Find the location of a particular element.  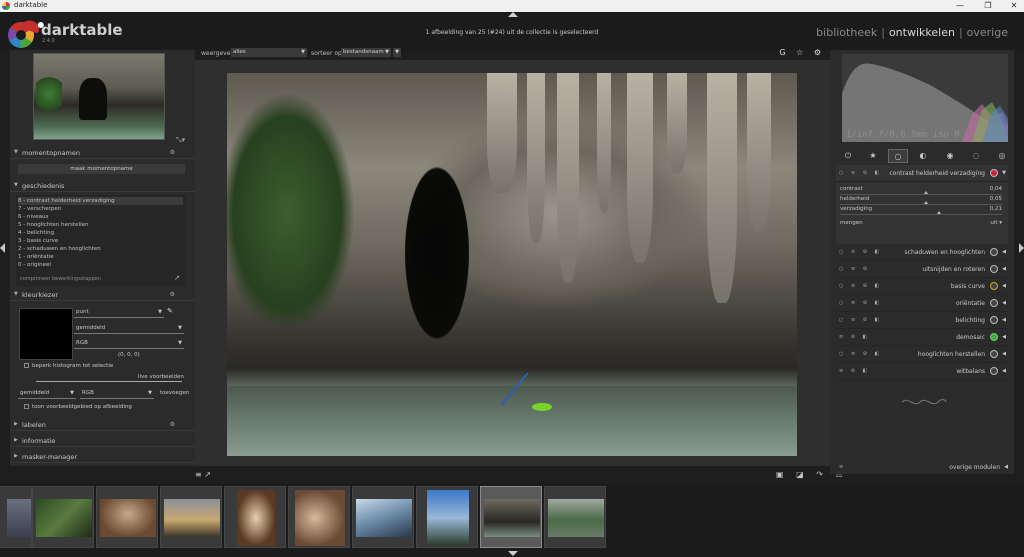

filmstrip is located at coordinates (512, 520).